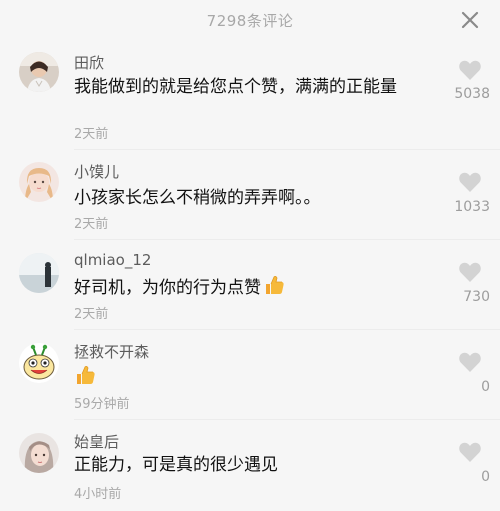  I want to click on comment-username: qlmiao_12, so click(112, 260).